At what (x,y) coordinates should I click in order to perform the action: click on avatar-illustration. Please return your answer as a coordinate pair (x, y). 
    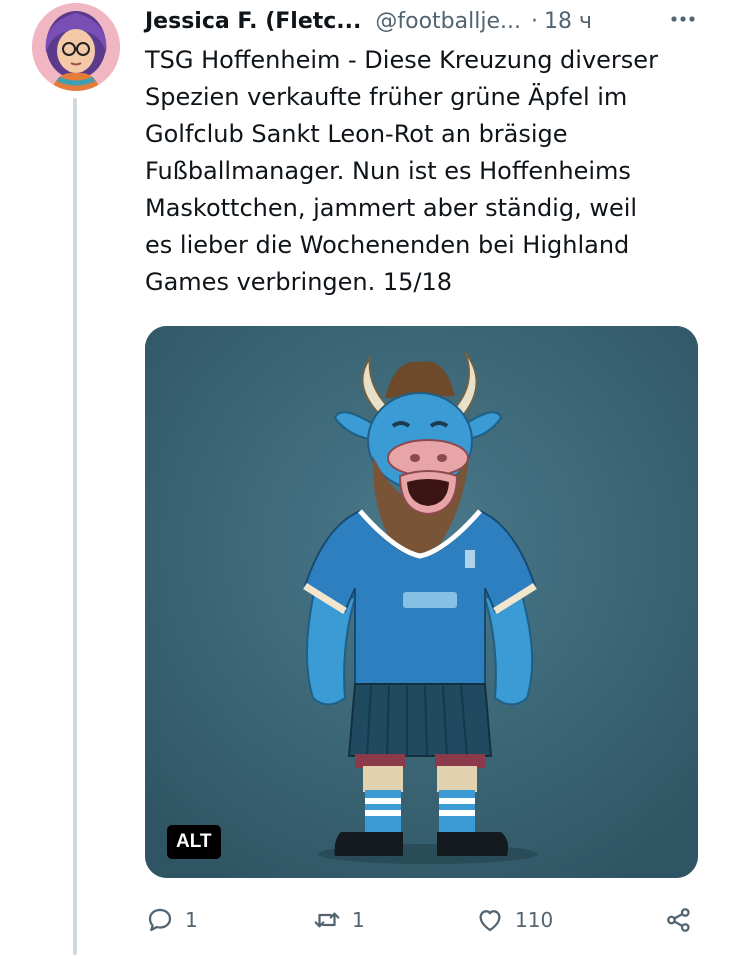
    Looking at the image, I should click on (76, 47).